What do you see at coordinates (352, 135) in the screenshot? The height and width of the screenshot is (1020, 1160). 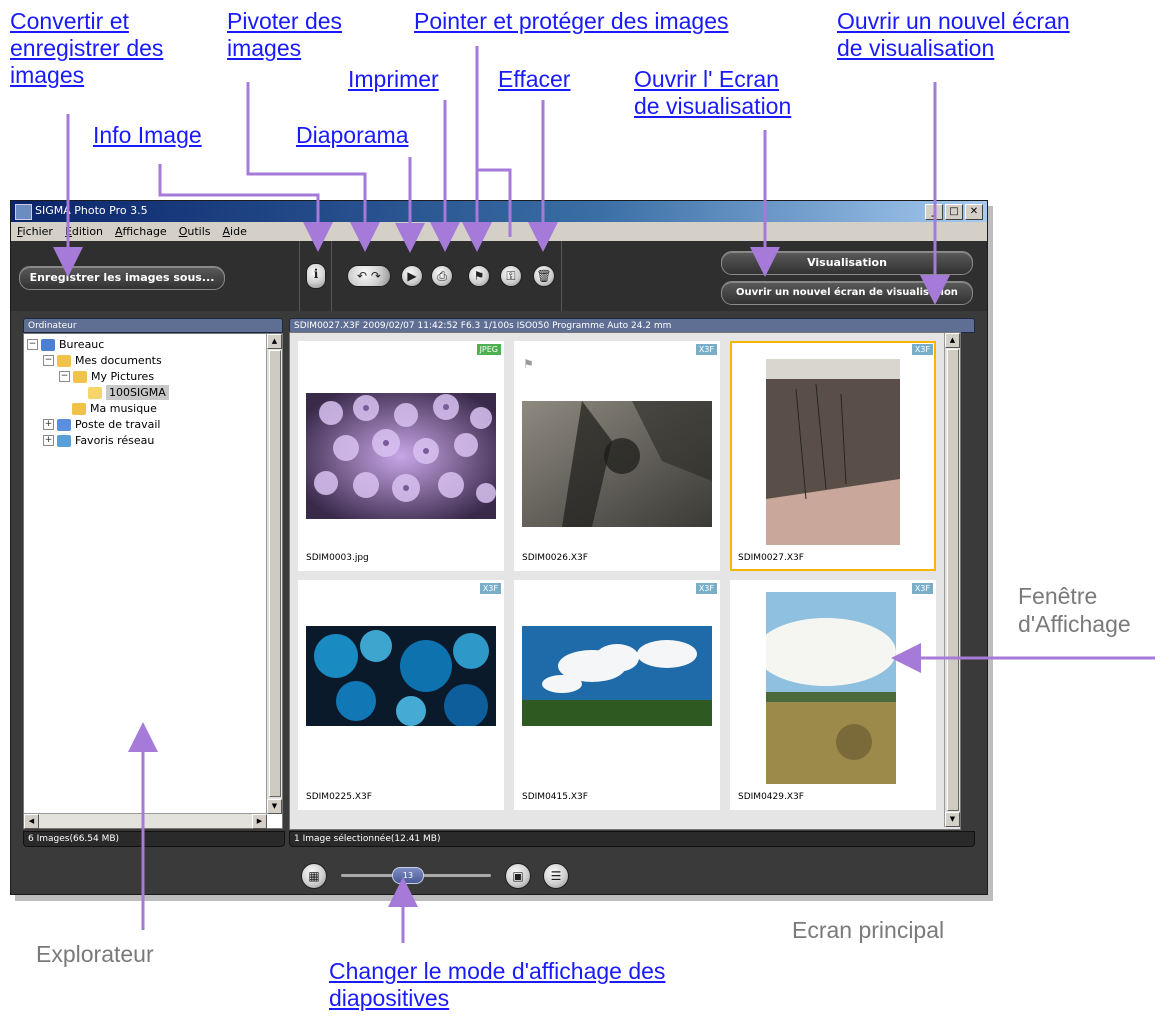 I see `callout-diaporama: Diaporama` at bounding box center [352, 135].